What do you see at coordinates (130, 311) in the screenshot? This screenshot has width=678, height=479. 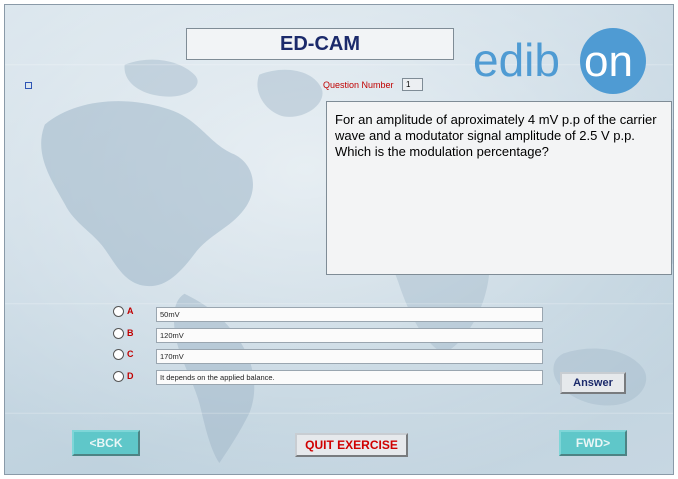 I see `option-letter-a: A` at bounding box center [130, 311].